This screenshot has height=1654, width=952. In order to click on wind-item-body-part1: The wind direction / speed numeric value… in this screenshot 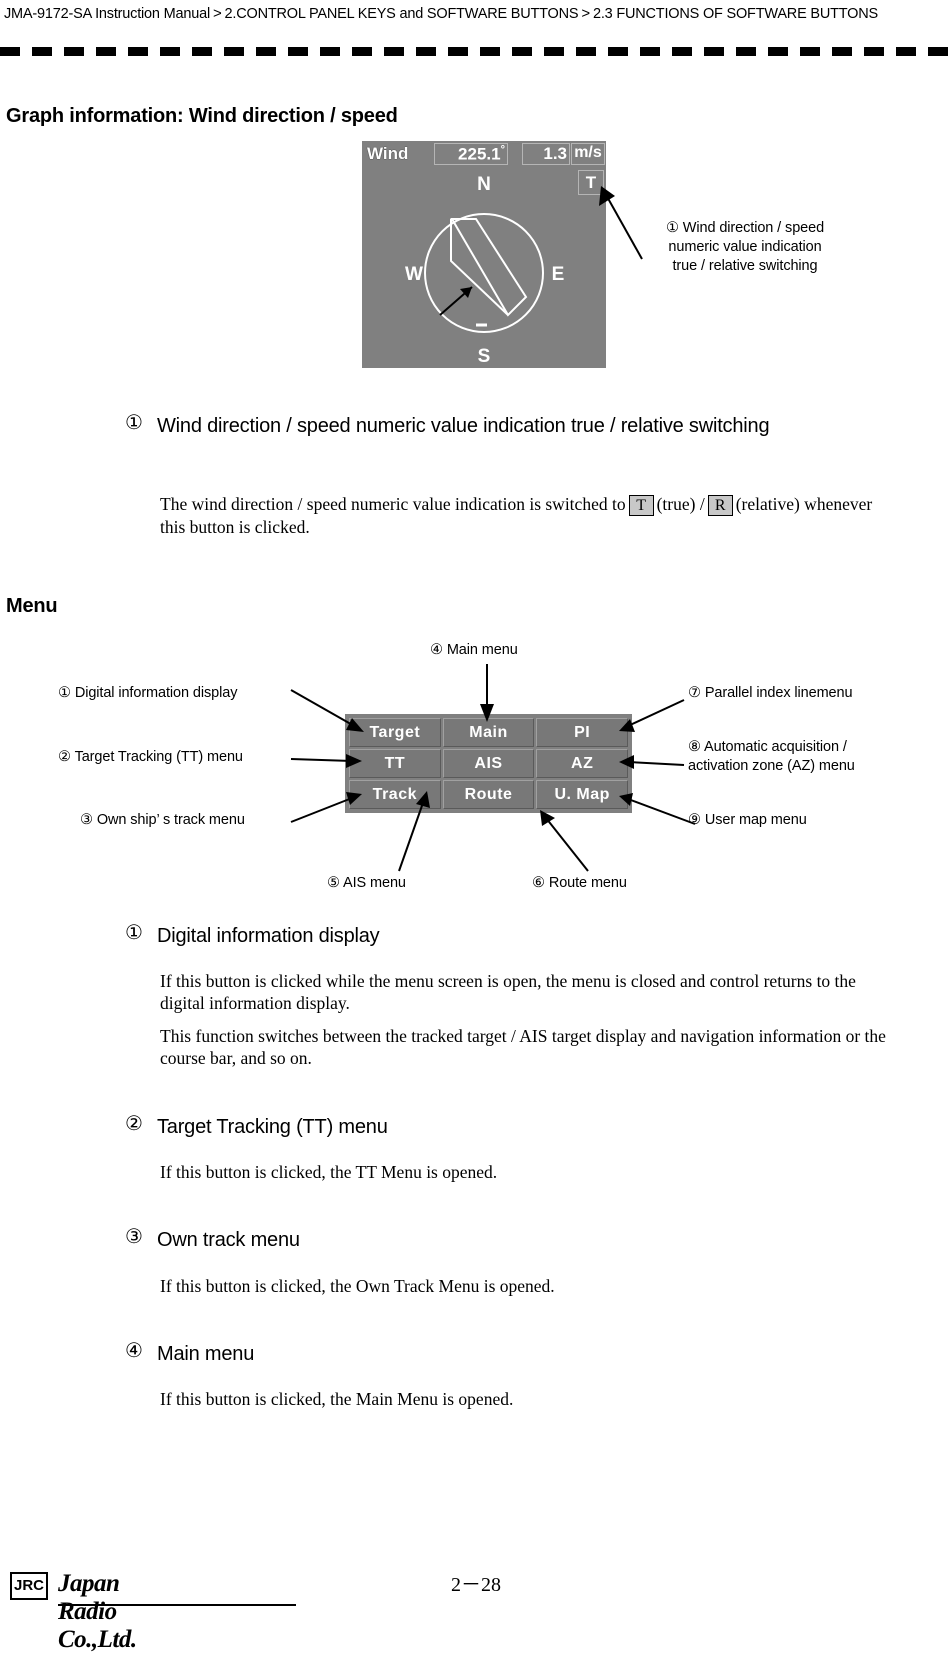, I will do `click(393, 504)`.